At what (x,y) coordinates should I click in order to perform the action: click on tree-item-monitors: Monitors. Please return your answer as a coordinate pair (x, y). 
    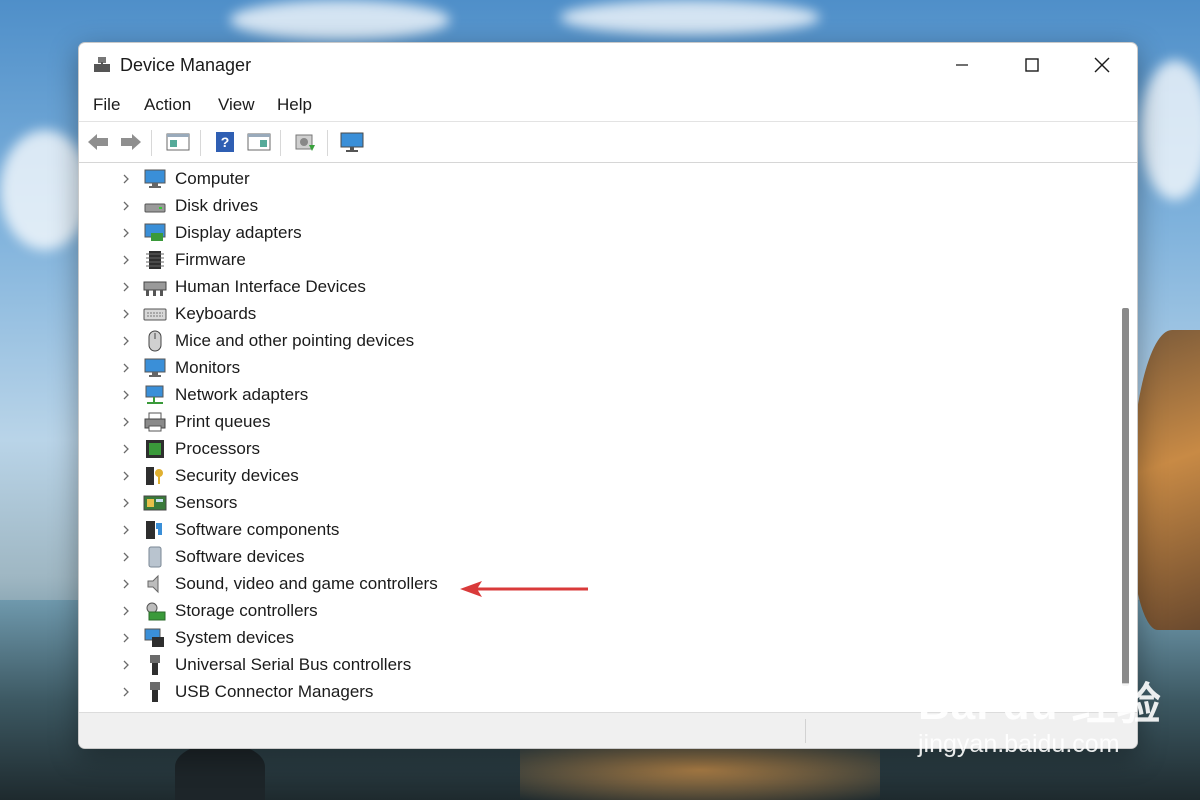
    Looking at the image, I should click on (582, 368).